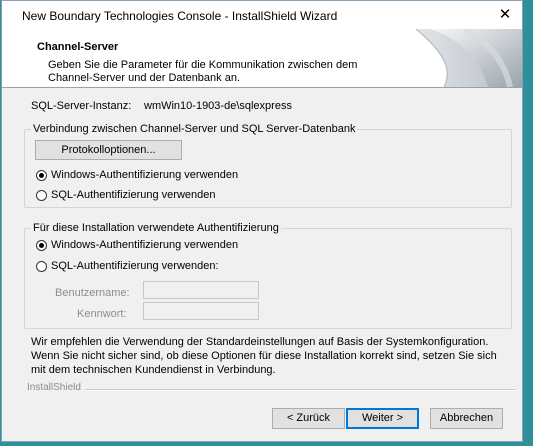 The image size is (533, 446). I want to click on install-sql-auth-radio: SQL-Authentifizierung verwenden:, so click(127, 266).